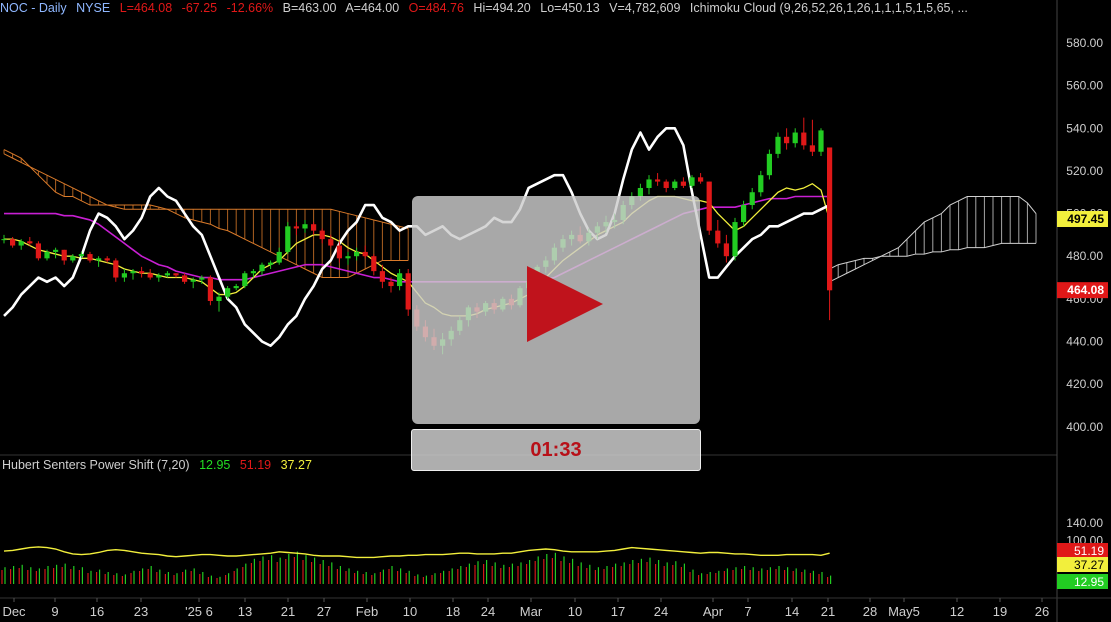 The image size is (1111, 622). Describe the element at coordinates (93, 8) in the screenshot. I see `exchange-label: NYSE` at that location.